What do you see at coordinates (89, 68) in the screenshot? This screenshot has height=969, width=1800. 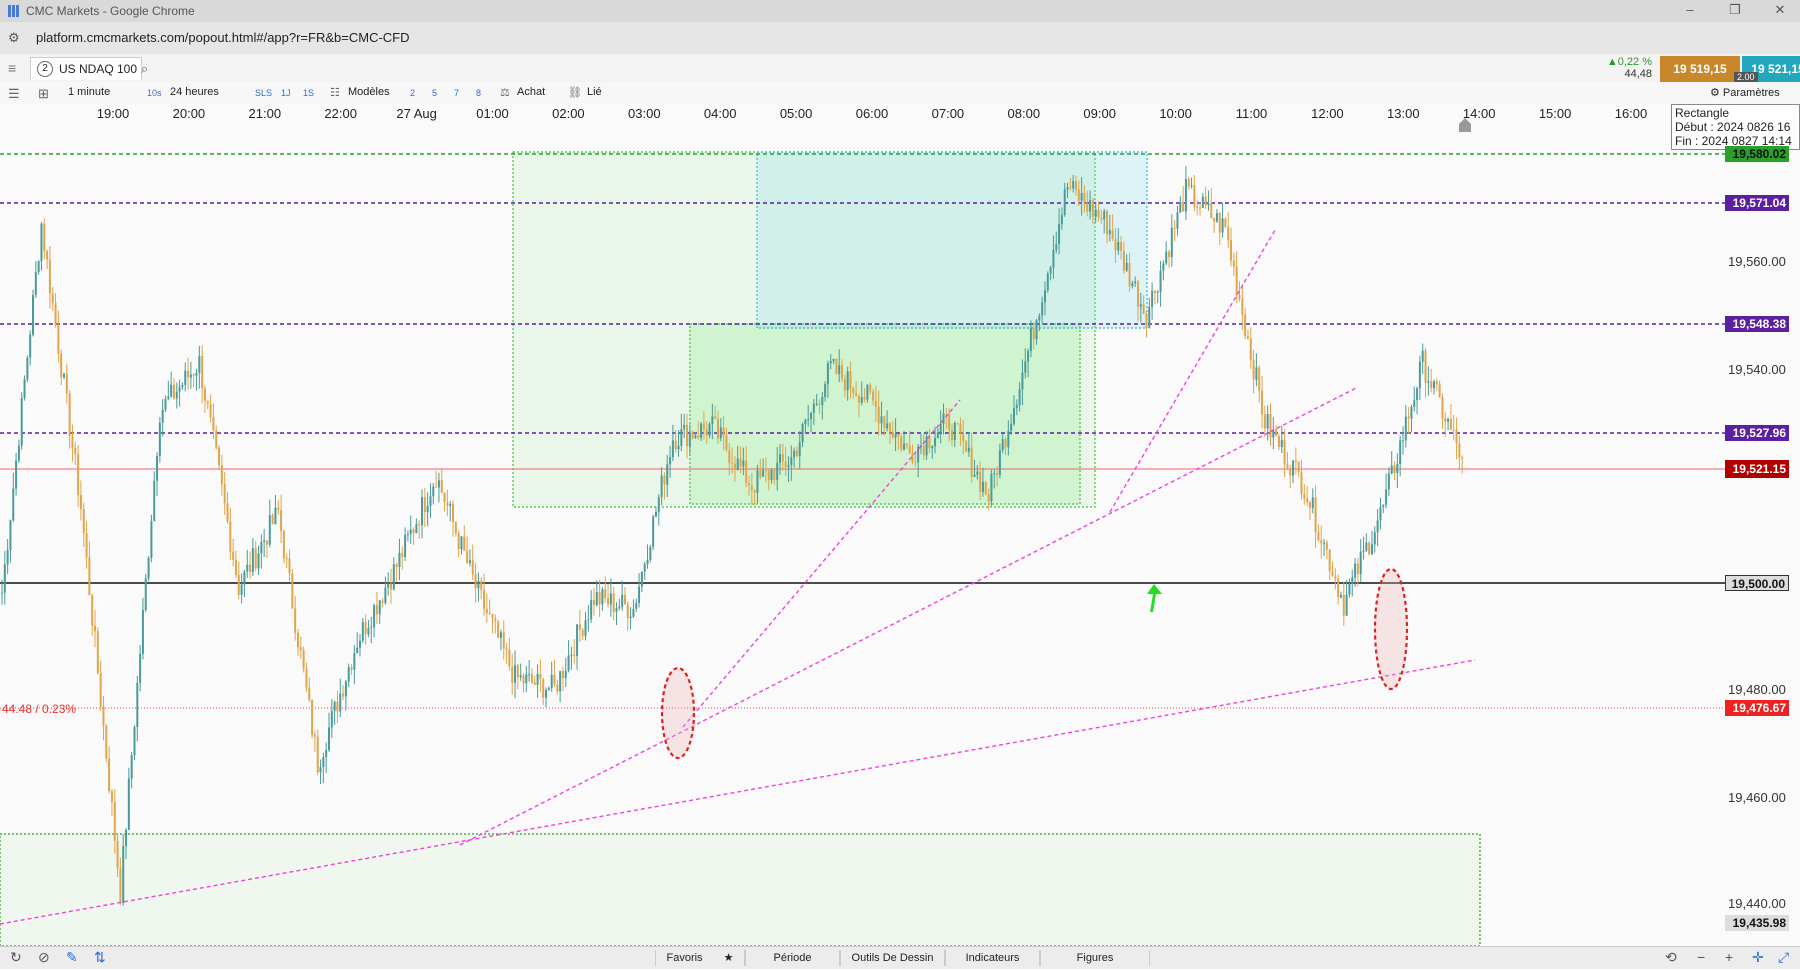 I see `instrument-tab: 2 US NDAQ 100 ⌕` at bounding box center [89, 68].